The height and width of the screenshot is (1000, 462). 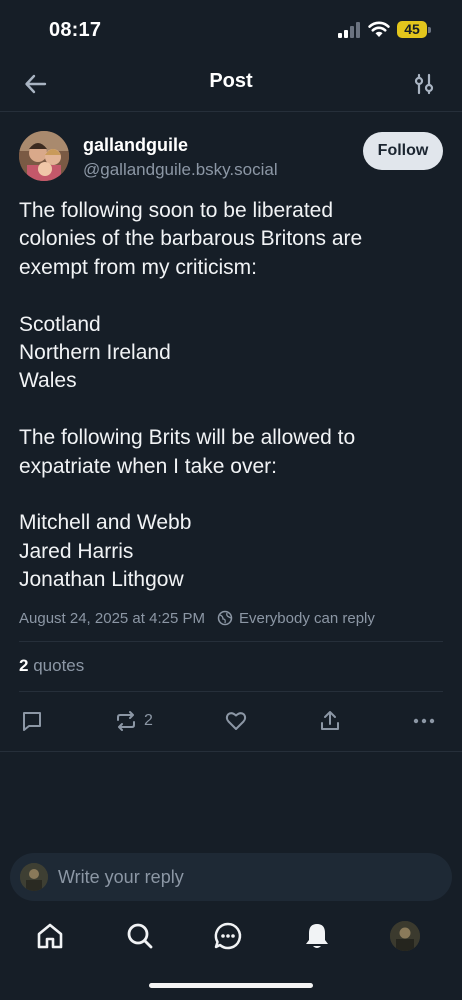 I want to click on comment-icon, so click(x=32, y=721).